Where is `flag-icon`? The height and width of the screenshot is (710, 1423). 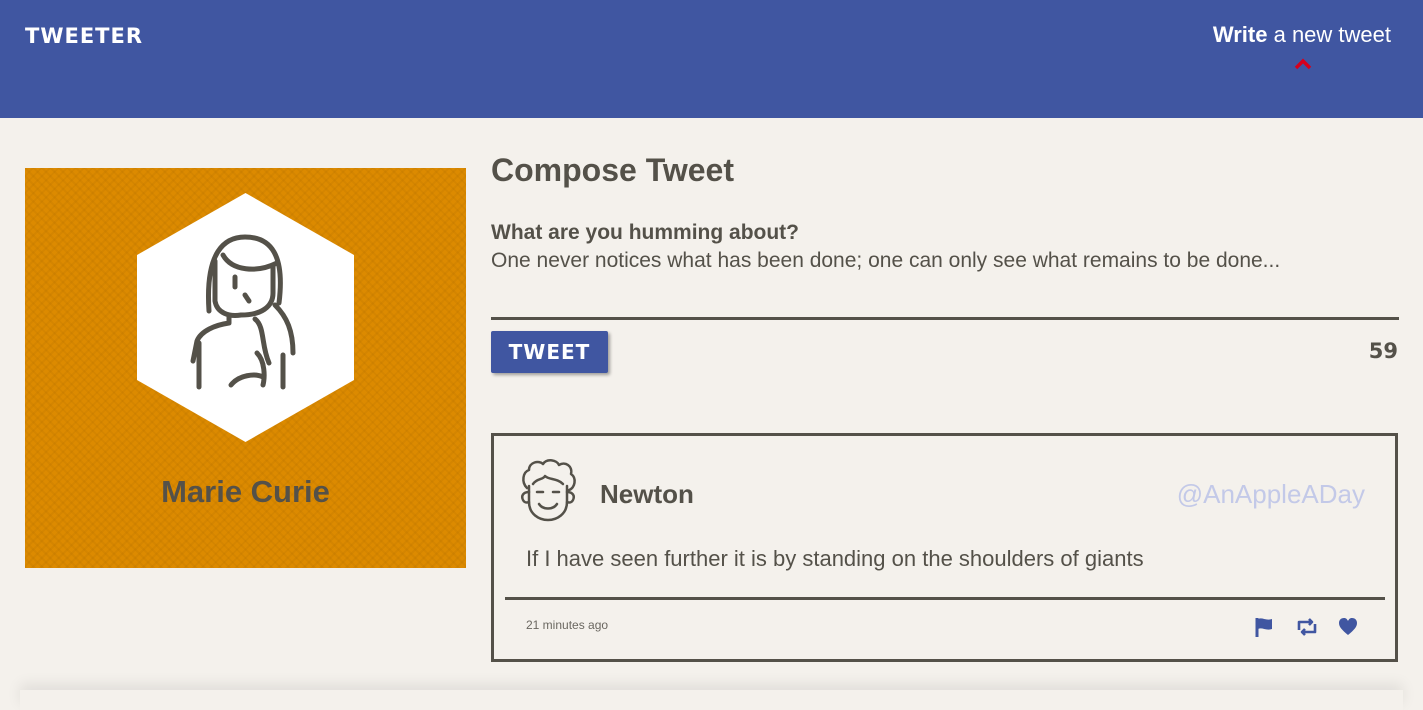 flag-icon is located at coordinates (1264, 627).